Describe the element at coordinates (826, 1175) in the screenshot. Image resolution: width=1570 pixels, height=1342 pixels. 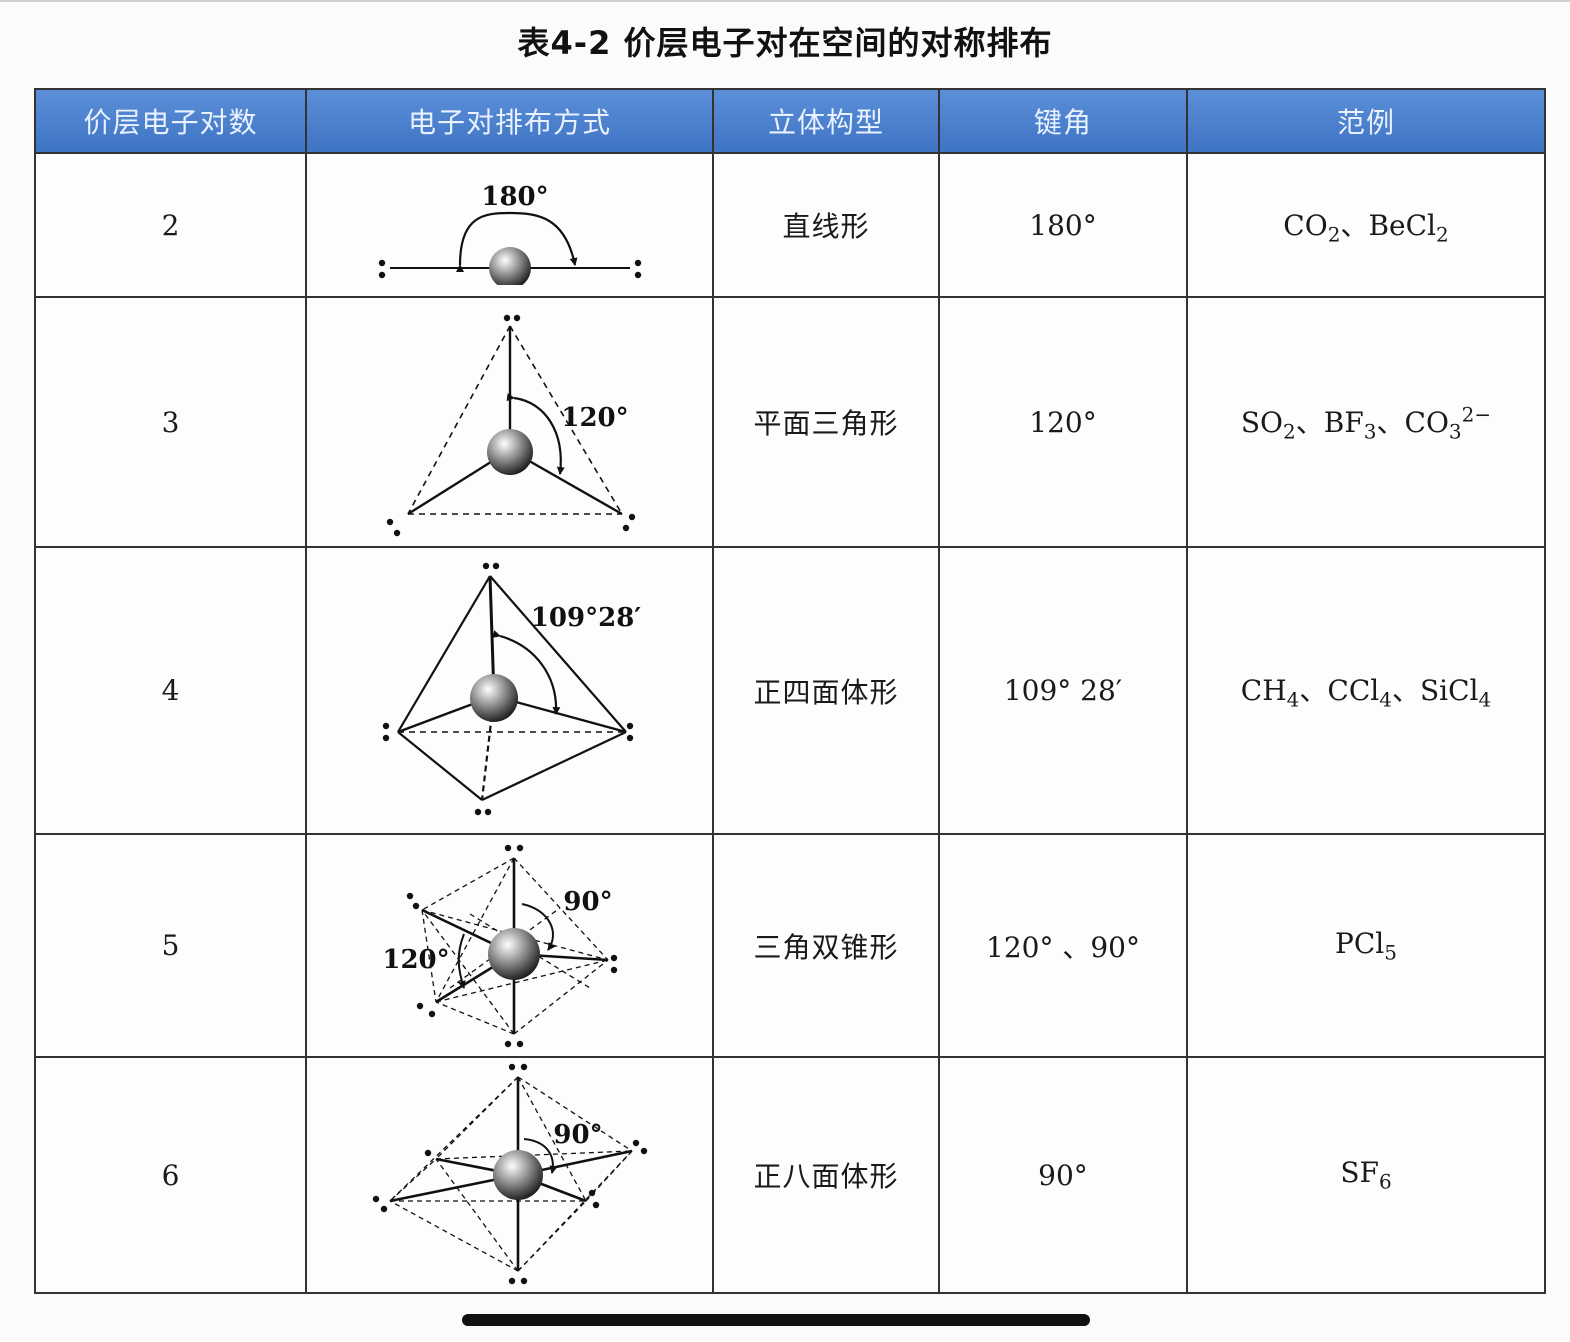
I see `geometry-name: 正八面体形` at that location.